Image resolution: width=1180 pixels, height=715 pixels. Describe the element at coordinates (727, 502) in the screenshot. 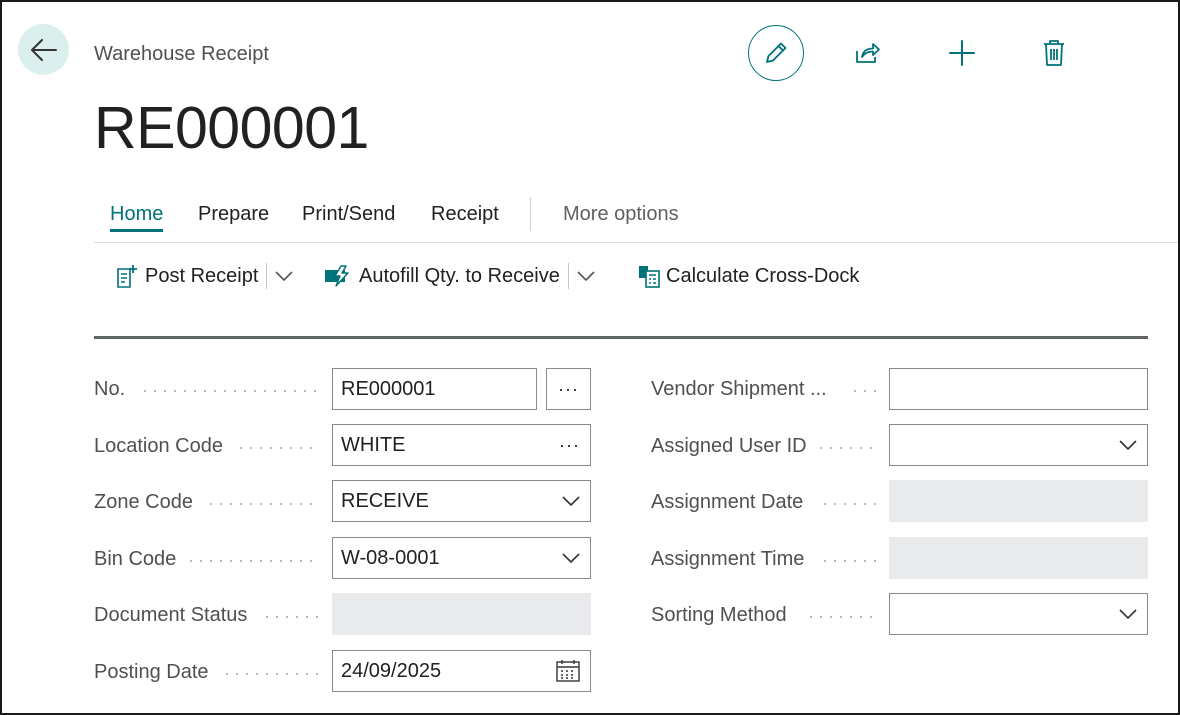

I see `label-assignment-date: Assignment Date` at that location.